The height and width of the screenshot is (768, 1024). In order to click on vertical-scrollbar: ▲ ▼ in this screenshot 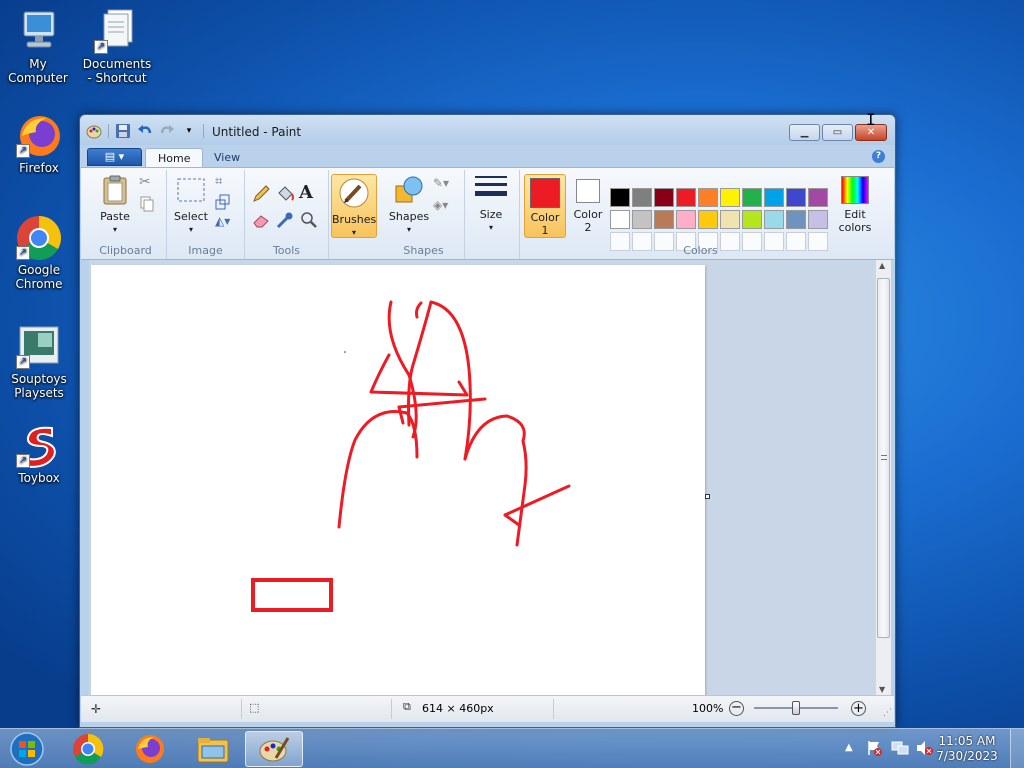, I will do `click(883, 477)`.